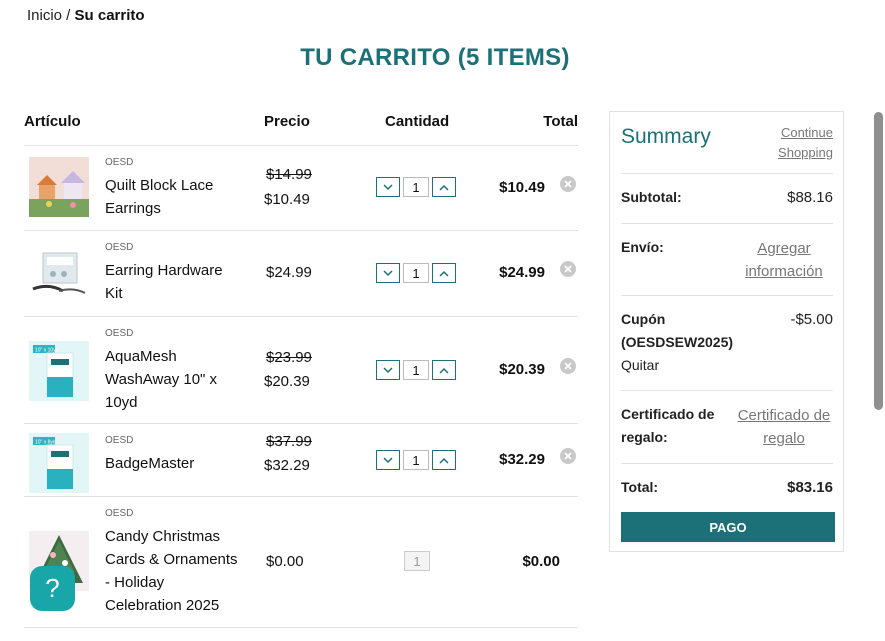 The width and height of the screenshot is (885, 641). I want to click on header-total: Total, so click(560, 121).